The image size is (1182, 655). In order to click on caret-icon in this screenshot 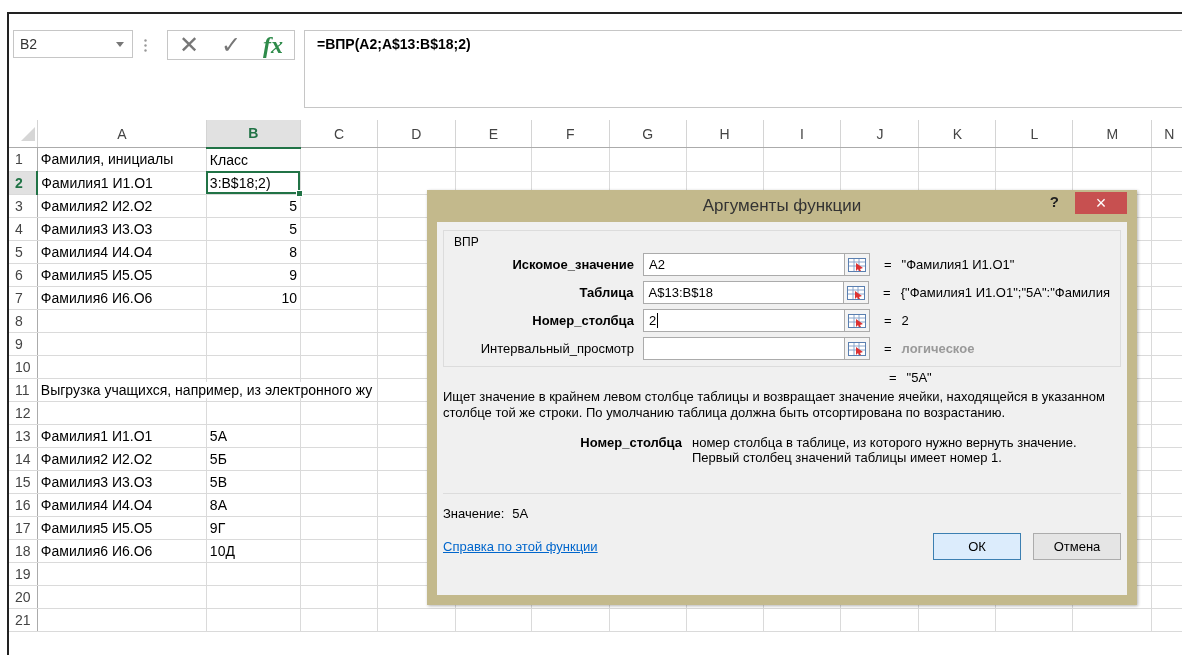, I will do `click(120, 44)`.